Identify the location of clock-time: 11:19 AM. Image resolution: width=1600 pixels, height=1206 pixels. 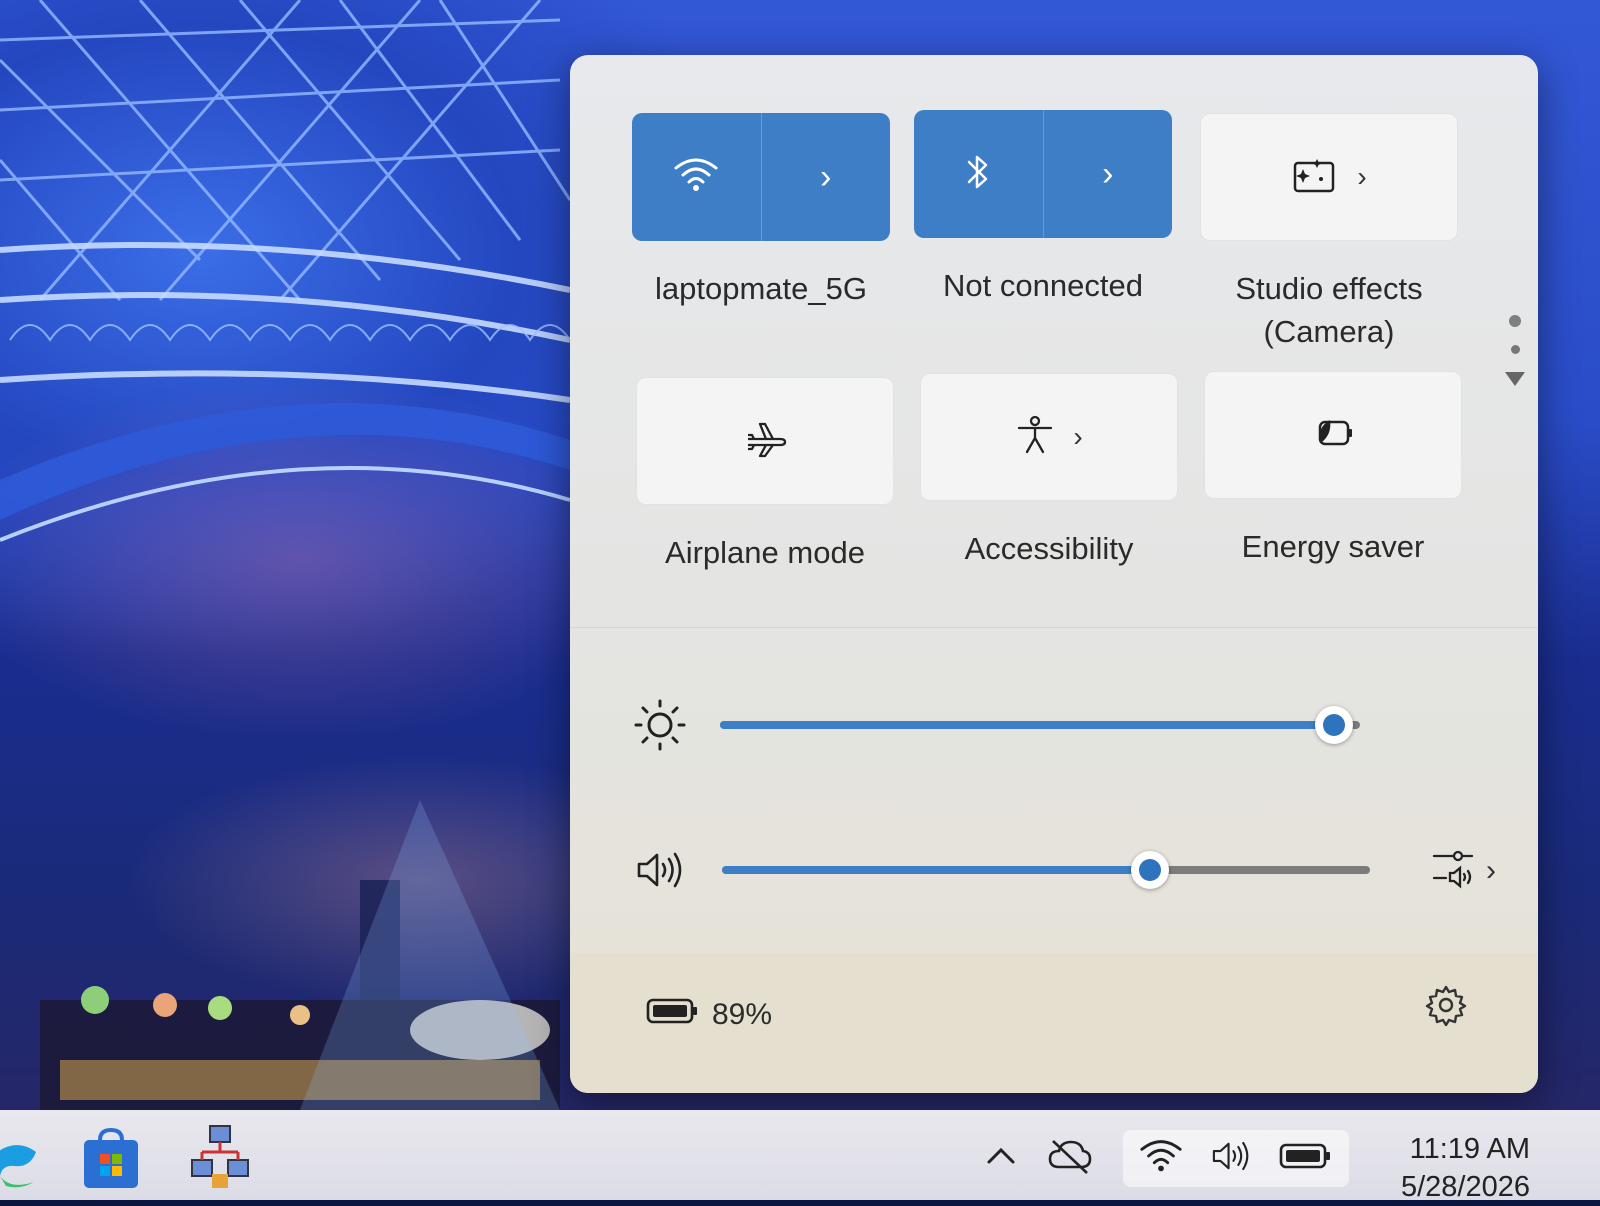
(1469, 1149).